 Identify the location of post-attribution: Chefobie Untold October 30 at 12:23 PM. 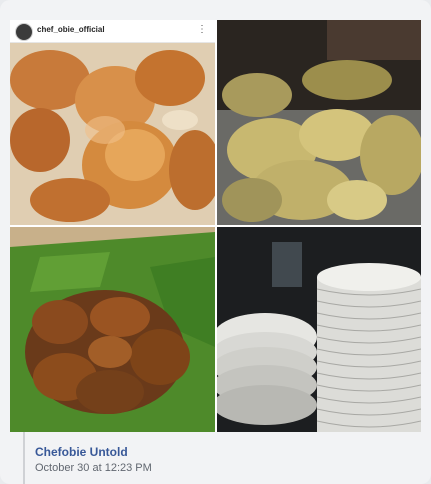
(223, 458).